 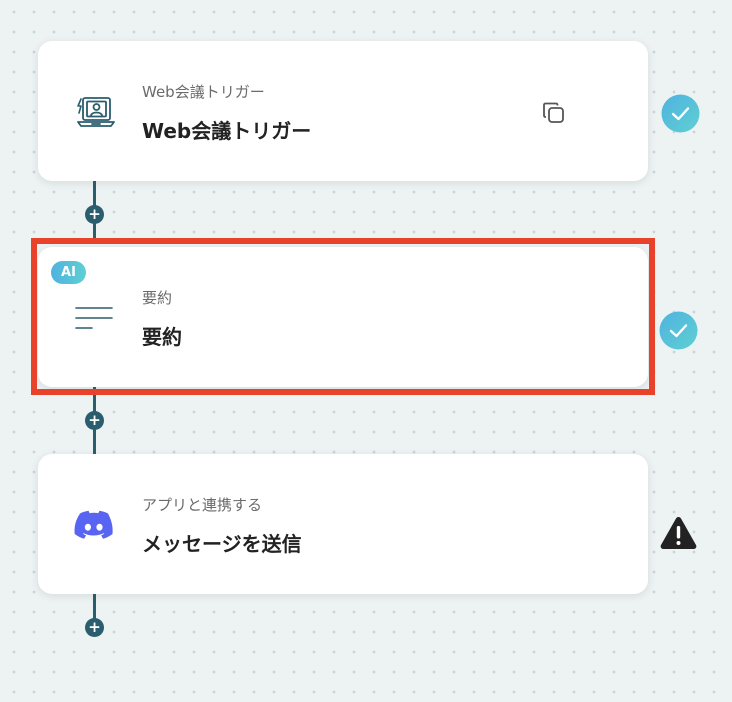 I want to click on discord-icon, so click(x=94, y=524).